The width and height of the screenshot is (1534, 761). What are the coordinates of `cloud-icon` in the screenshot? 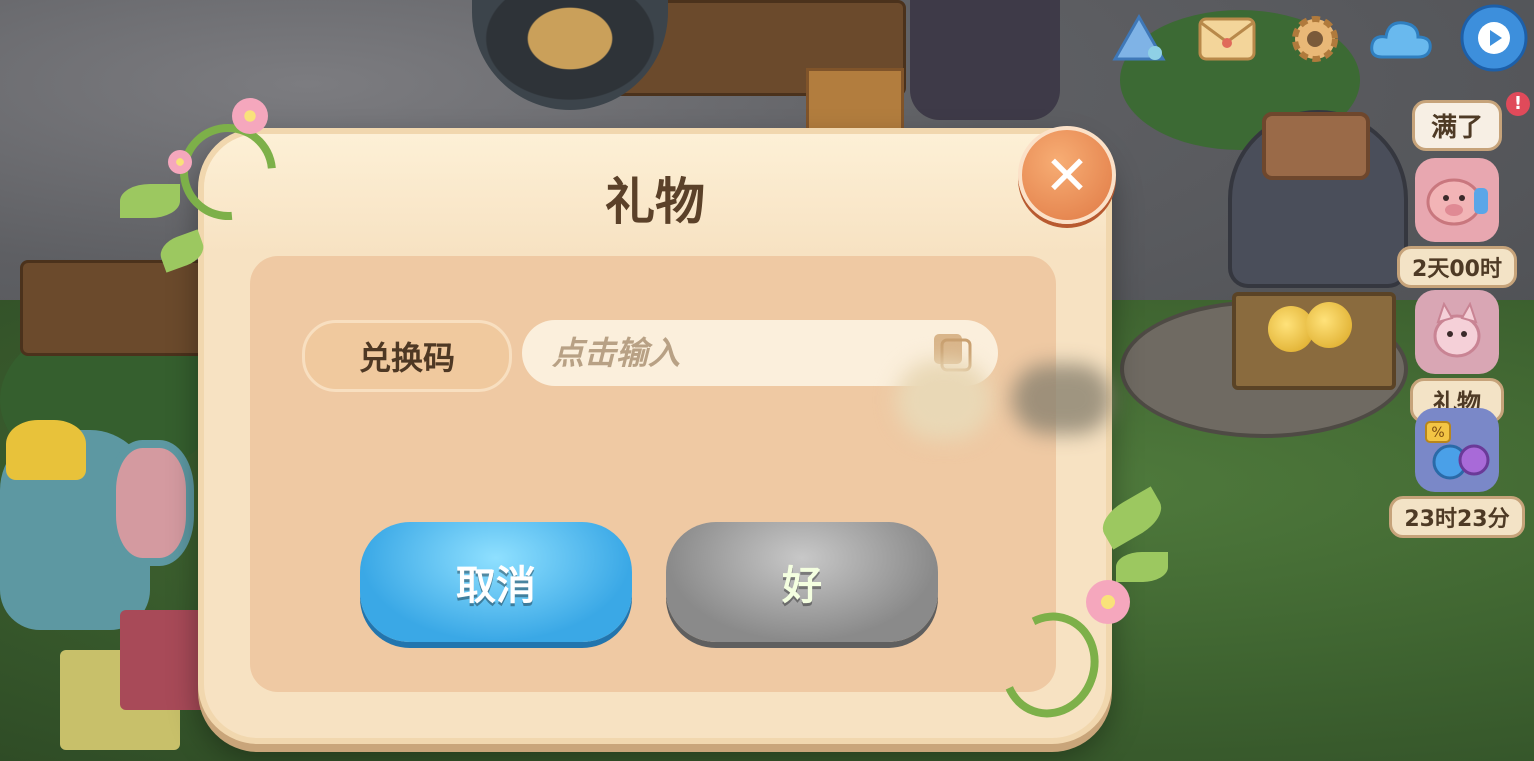 It's located at (1401, 39).